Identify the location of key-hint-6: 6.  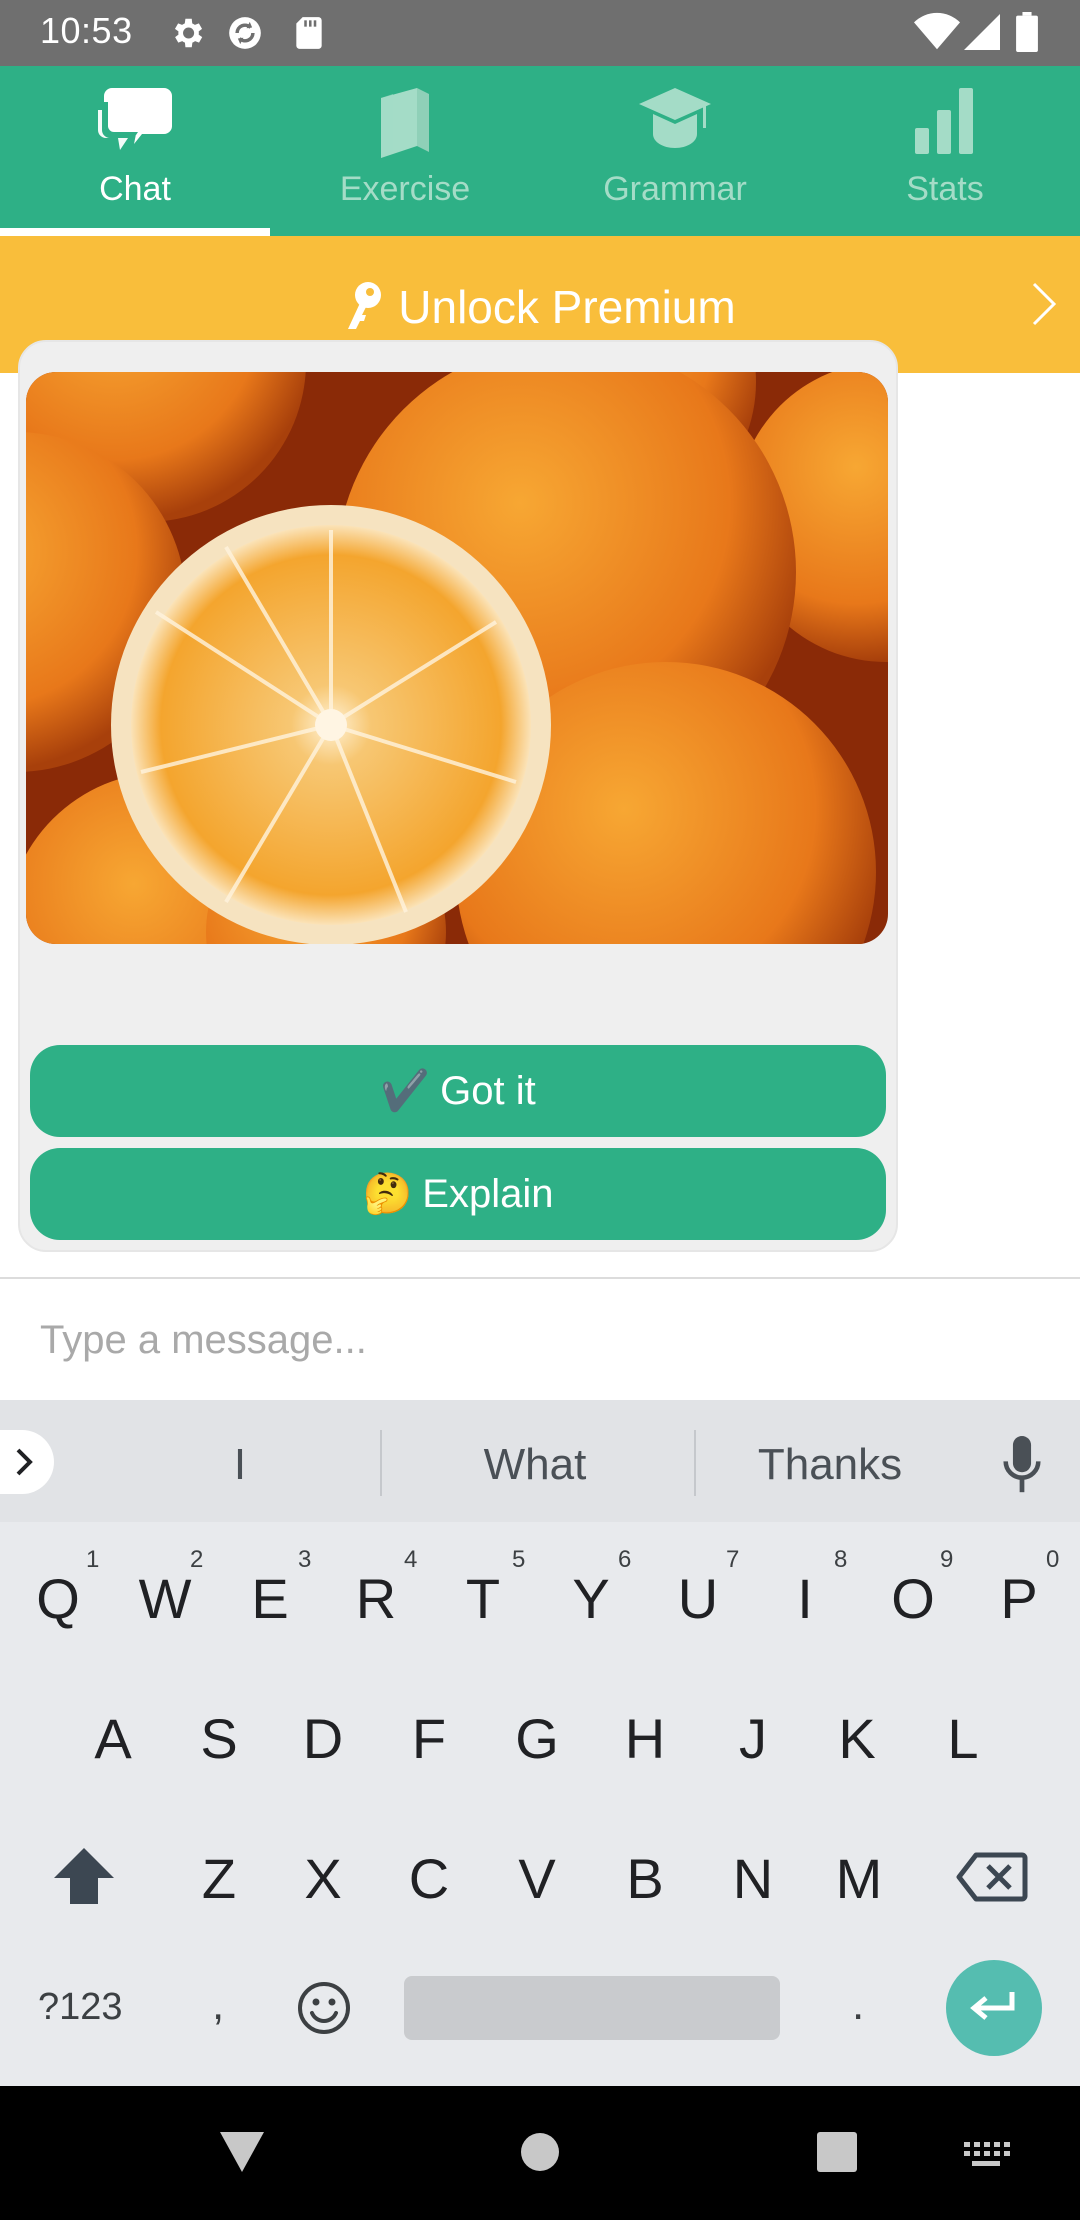
(625, 1559).